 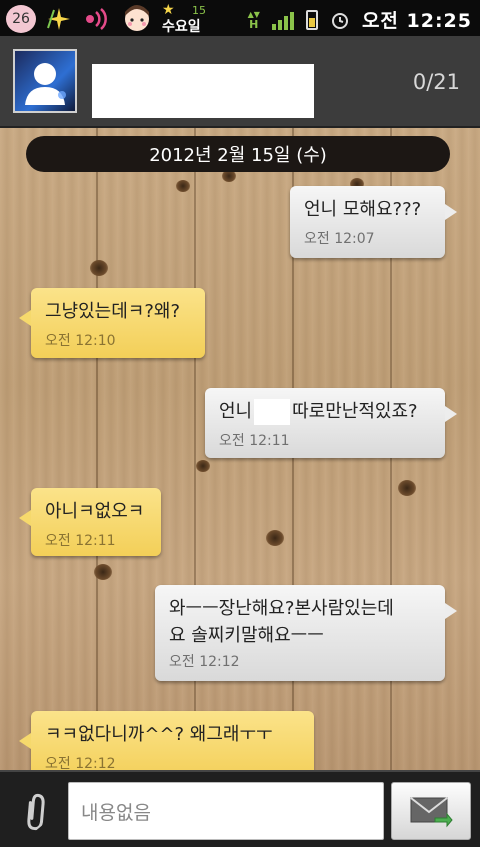 What do you see at coordinates (240, 18) in the screenshot?
I see `status-bar: 26 ★ 15 수요일 ▲▼ H 오전 12:25` at bounding box center [240, 18].